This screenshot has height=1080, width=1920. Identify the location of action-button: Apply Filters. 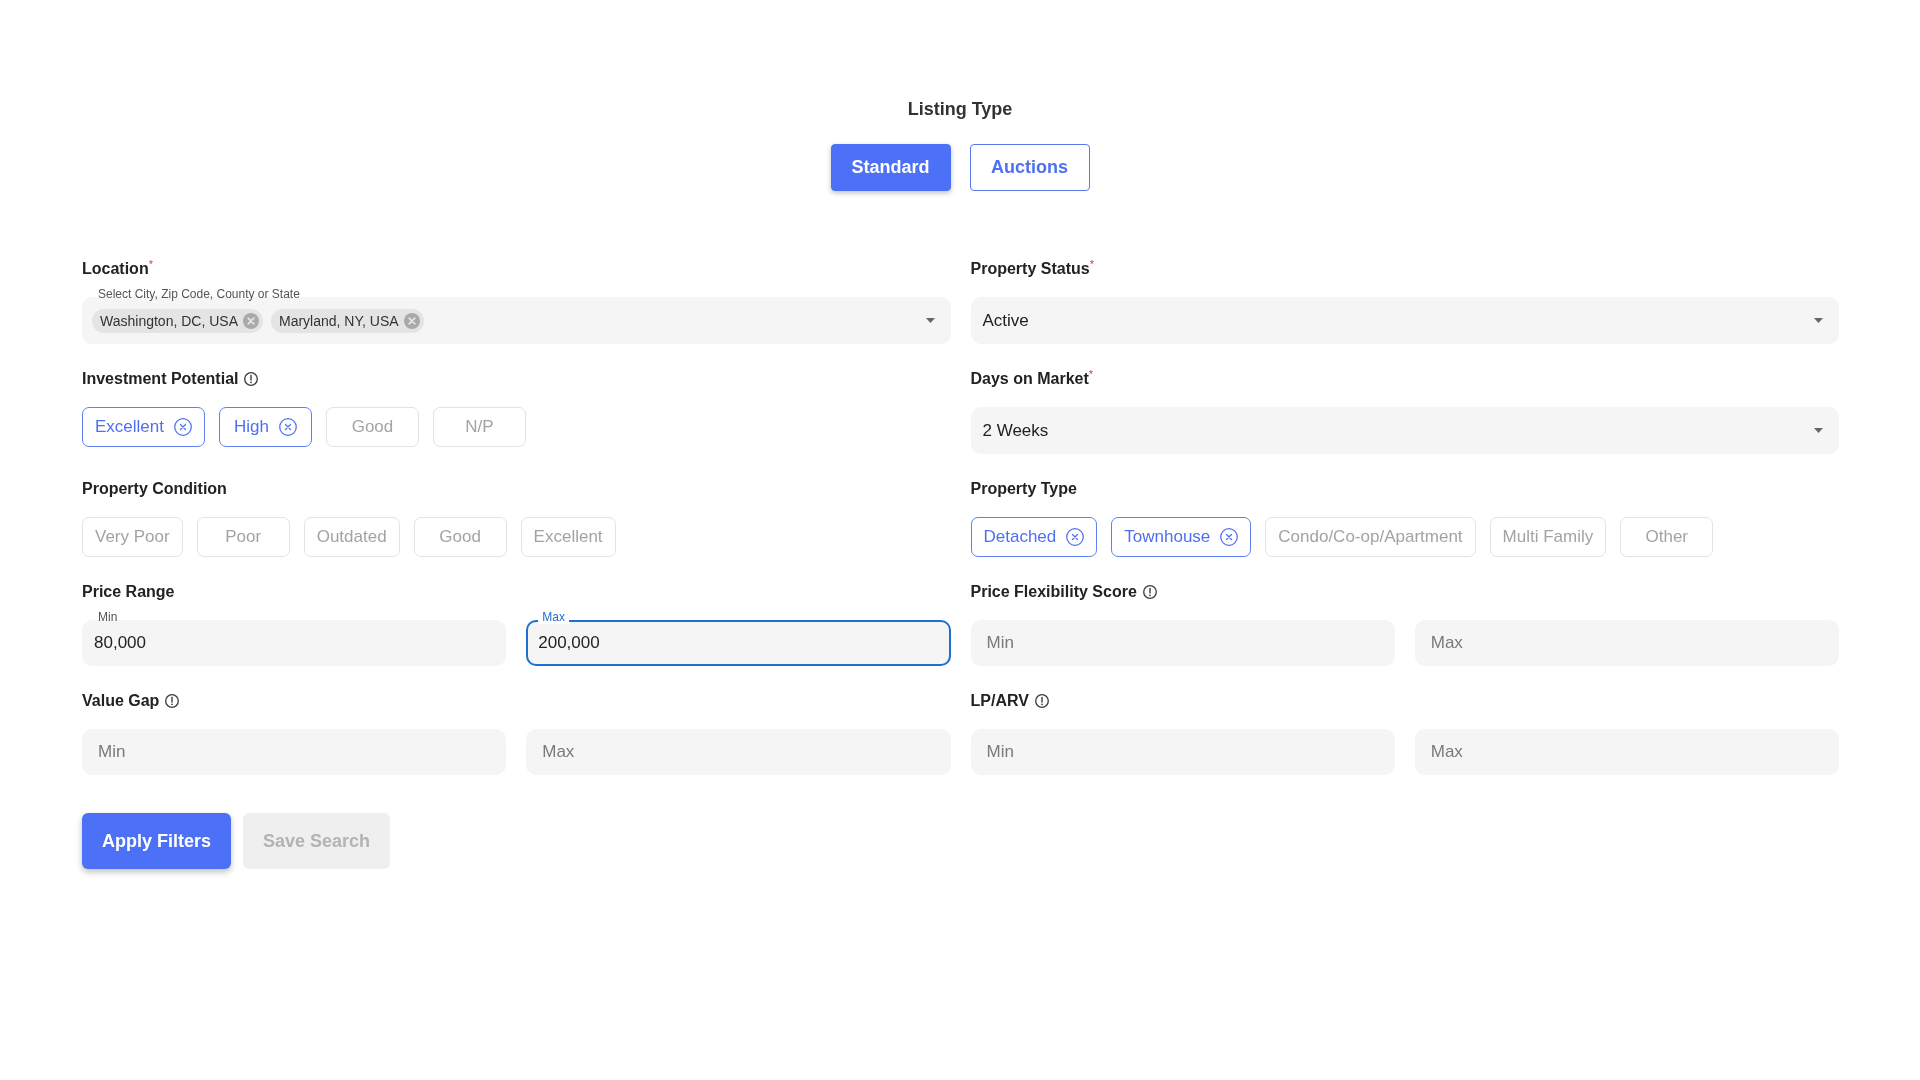
(157, 841).